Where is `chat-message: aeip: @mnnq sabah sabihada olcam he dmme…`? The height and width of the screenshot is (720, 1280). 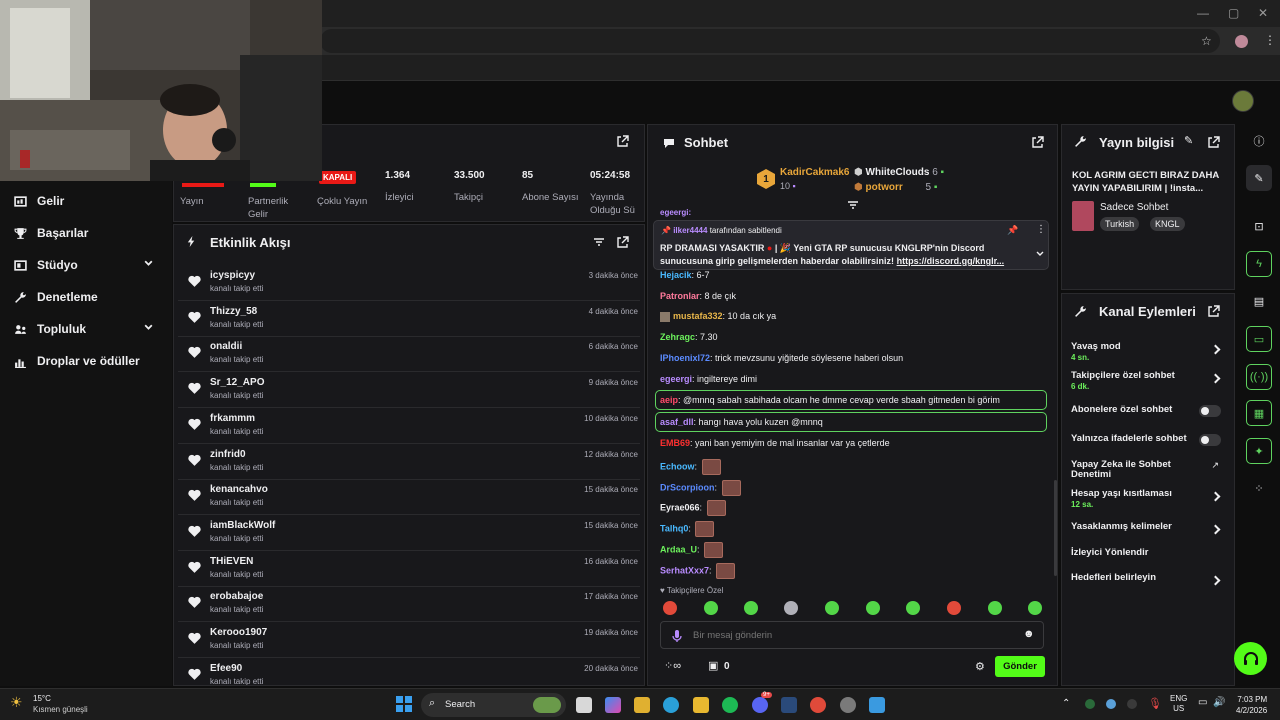
chat-message: aeip: @mnnq sabah sabihada olcam he dmme… is located at coordinates (830, 400).